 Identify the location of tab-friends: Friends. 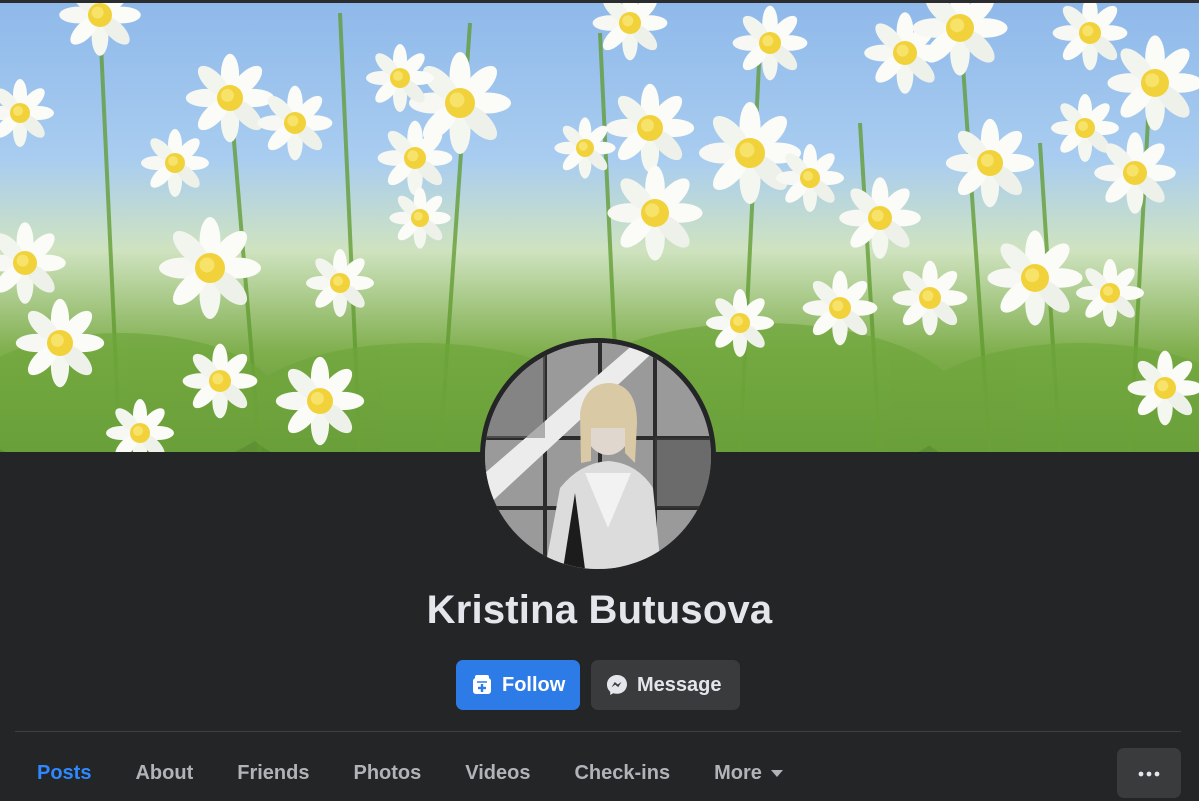
(273, 773).